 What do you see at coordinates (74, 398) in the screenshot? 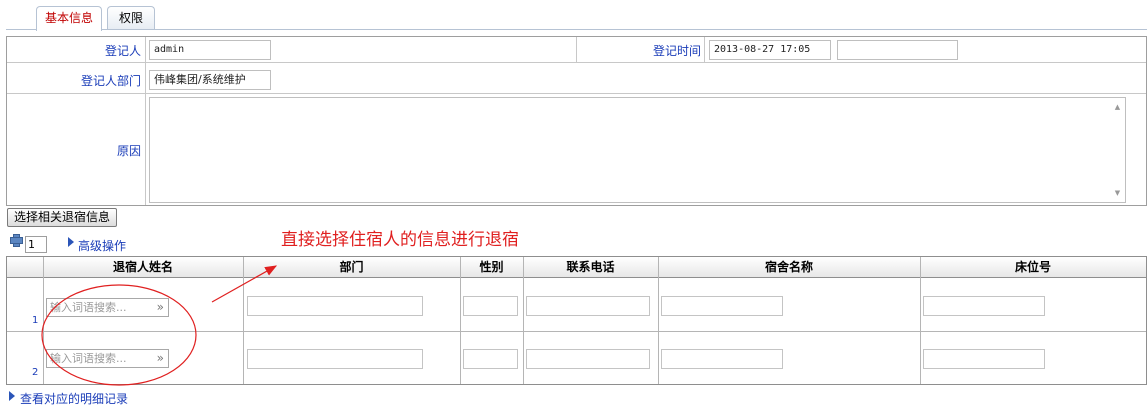
I see `detail-records-link: 查看对应的明细记录` at bounding box center [74, 398].